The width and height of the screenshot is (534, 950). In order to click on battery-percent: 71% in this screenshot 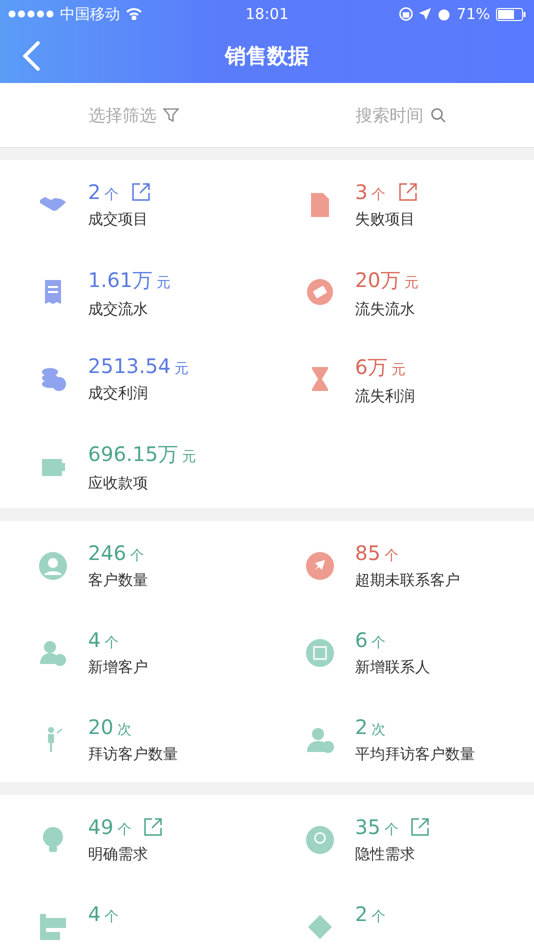, I will do `click(473, 14)`.